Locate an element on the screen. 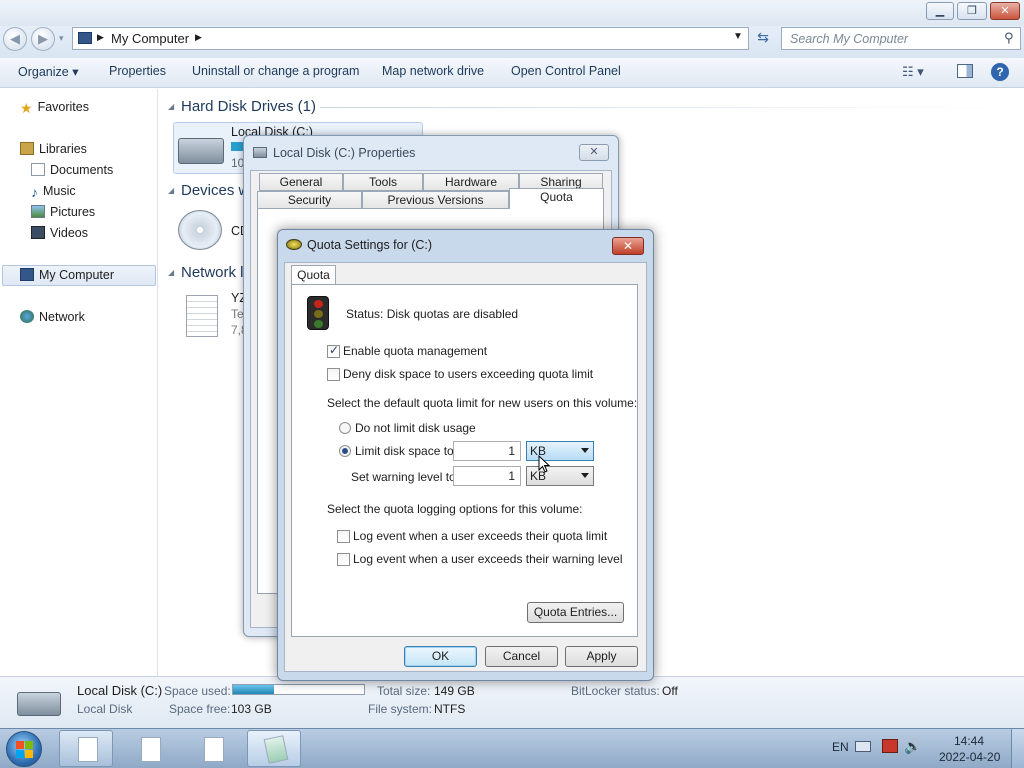 This screenshot has width=1024, height=768. address-bar: ▶ My Computer ▶ ▼ is located at coordinates (410, 38).